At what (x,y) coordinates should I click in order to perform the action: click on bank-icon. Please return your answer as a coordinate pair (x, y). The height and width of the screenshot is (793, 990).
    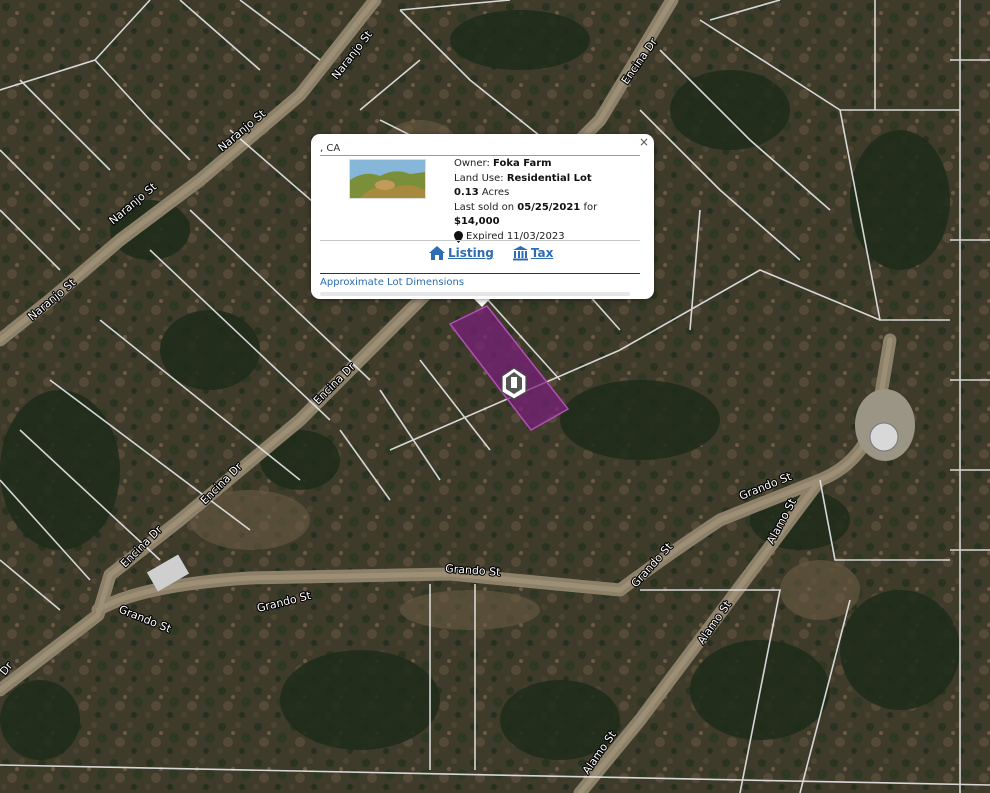
    Looking at the image, I should click on (520, 253).